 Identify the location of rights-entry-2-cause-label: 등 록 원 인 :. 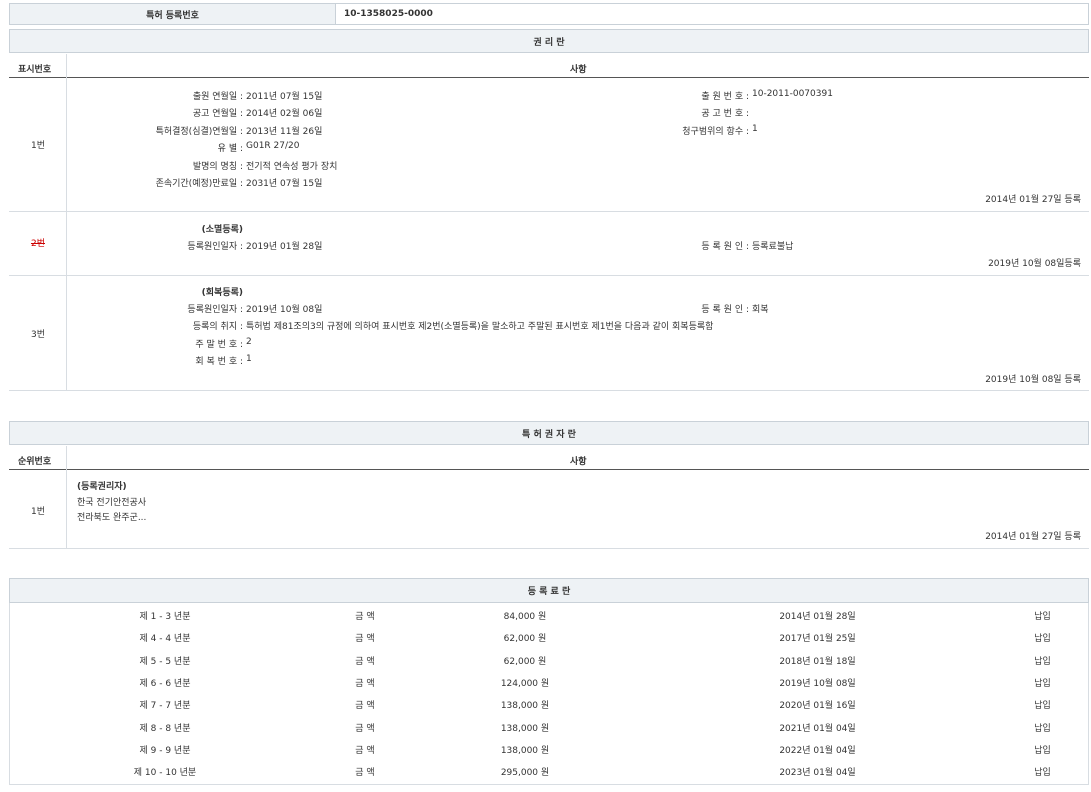
(725, 245).